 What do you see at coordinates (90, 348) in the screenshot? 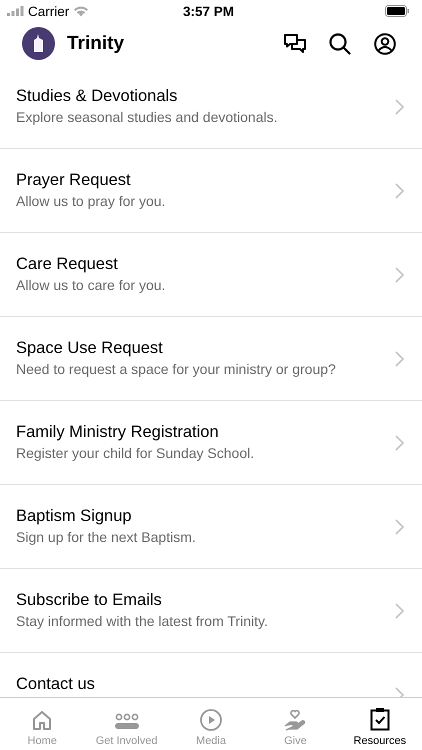
I see `row-title: Space Use Request` at bounding box center [90, 348].